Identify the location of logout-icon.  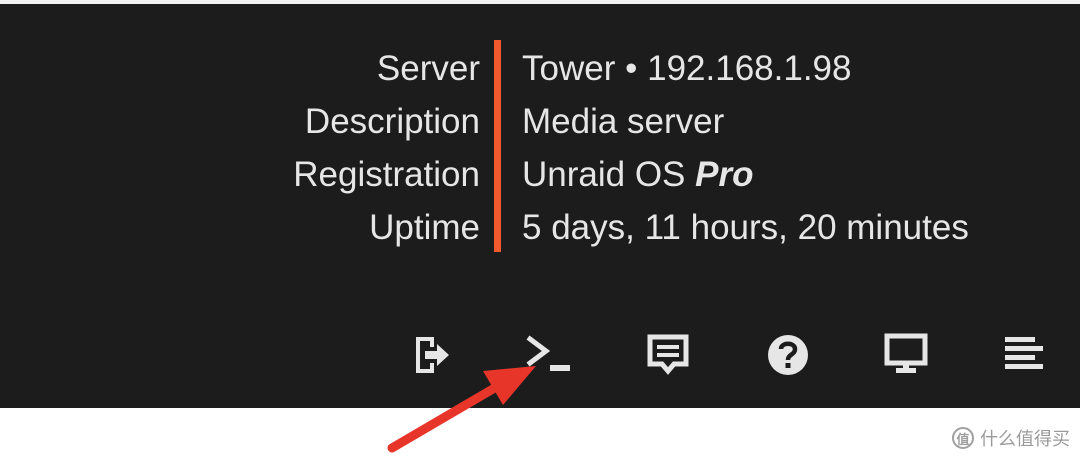
(432, 355).